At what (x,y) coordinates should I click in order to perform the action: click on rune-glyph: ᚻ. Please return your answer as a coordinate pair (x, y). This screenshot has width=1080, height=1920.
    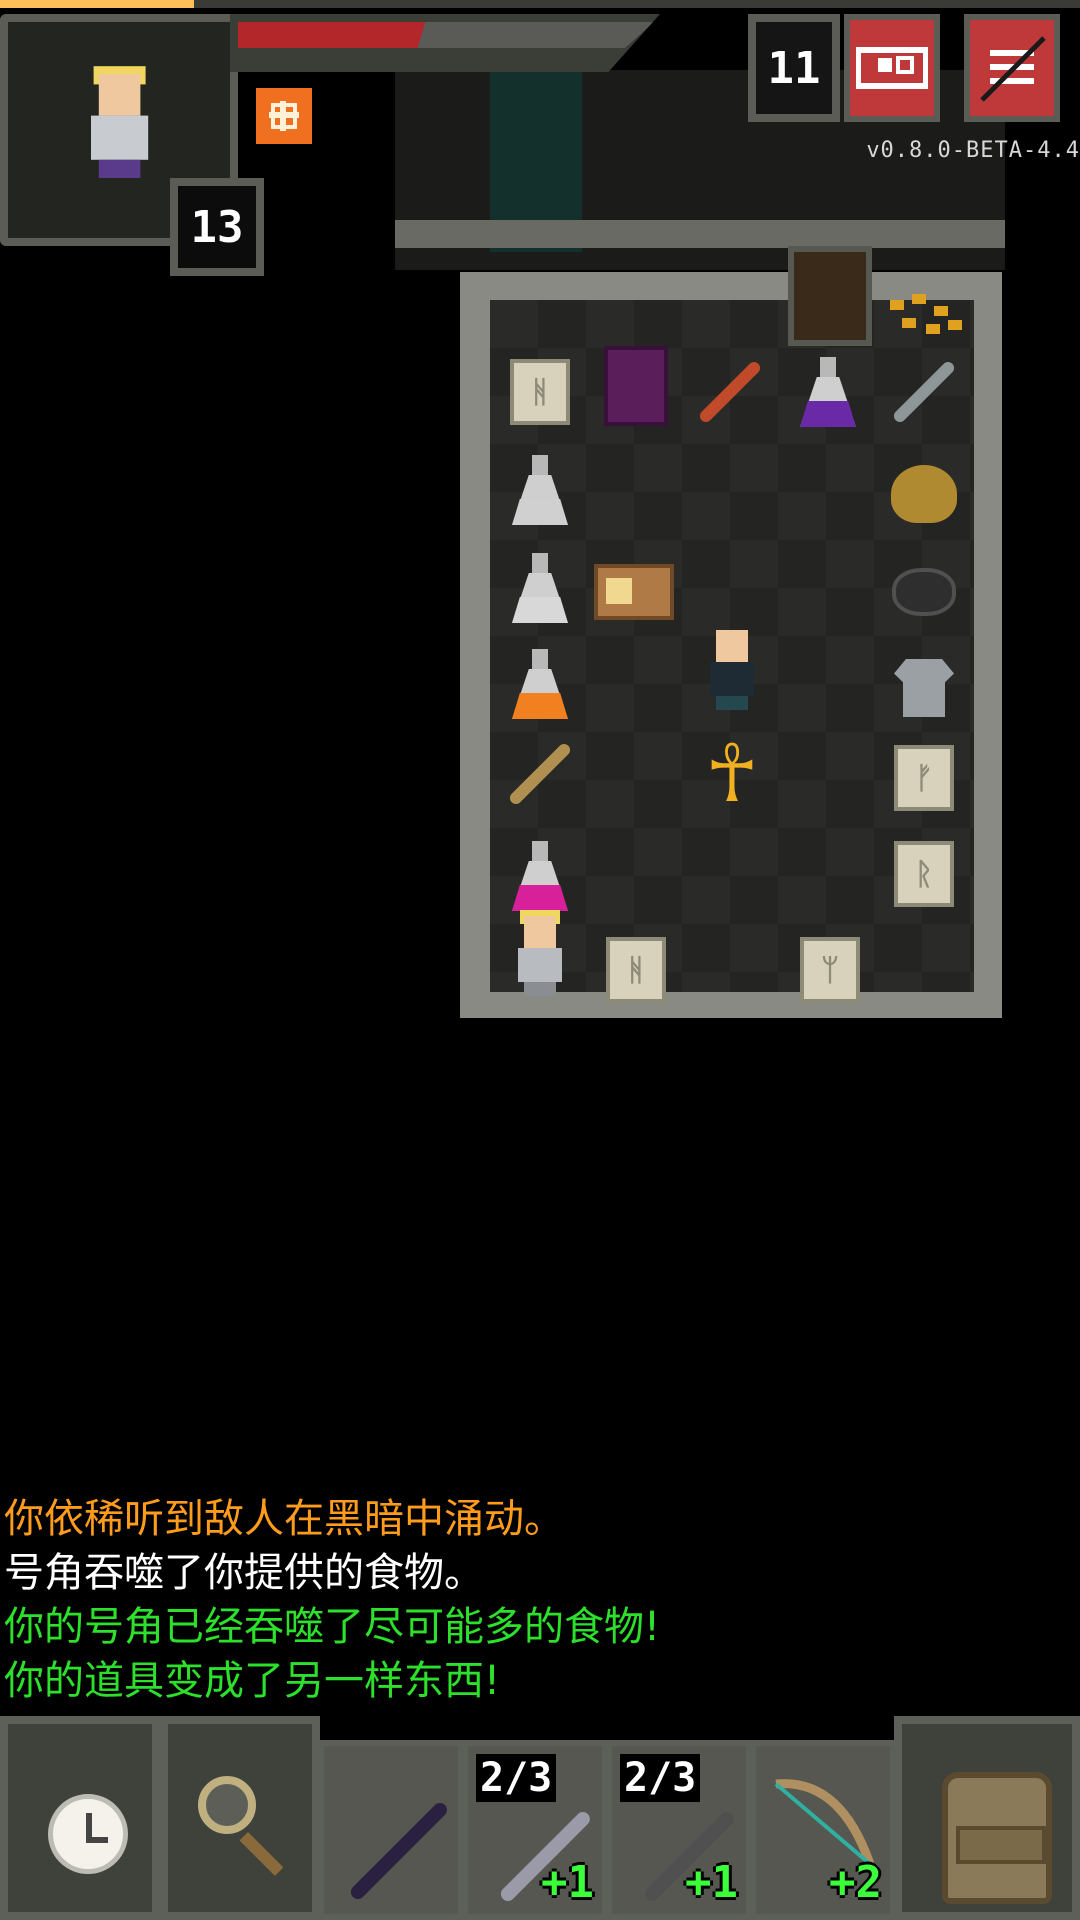
    Looking at the image, I should click on (540, 392).